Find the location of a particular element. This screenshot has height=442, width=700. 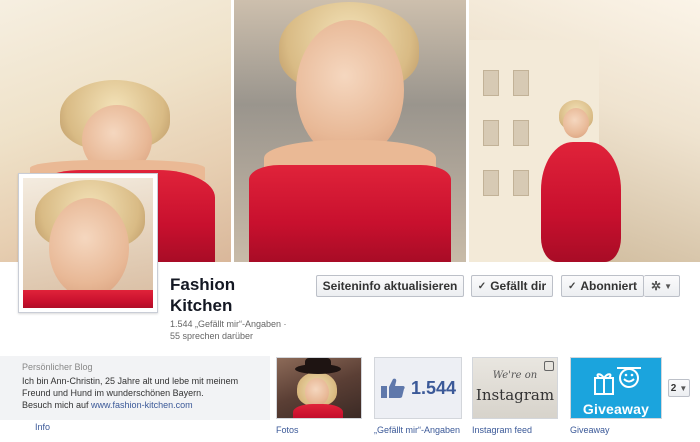

likes-count: 1.544 is located at coordinates (433, 387).